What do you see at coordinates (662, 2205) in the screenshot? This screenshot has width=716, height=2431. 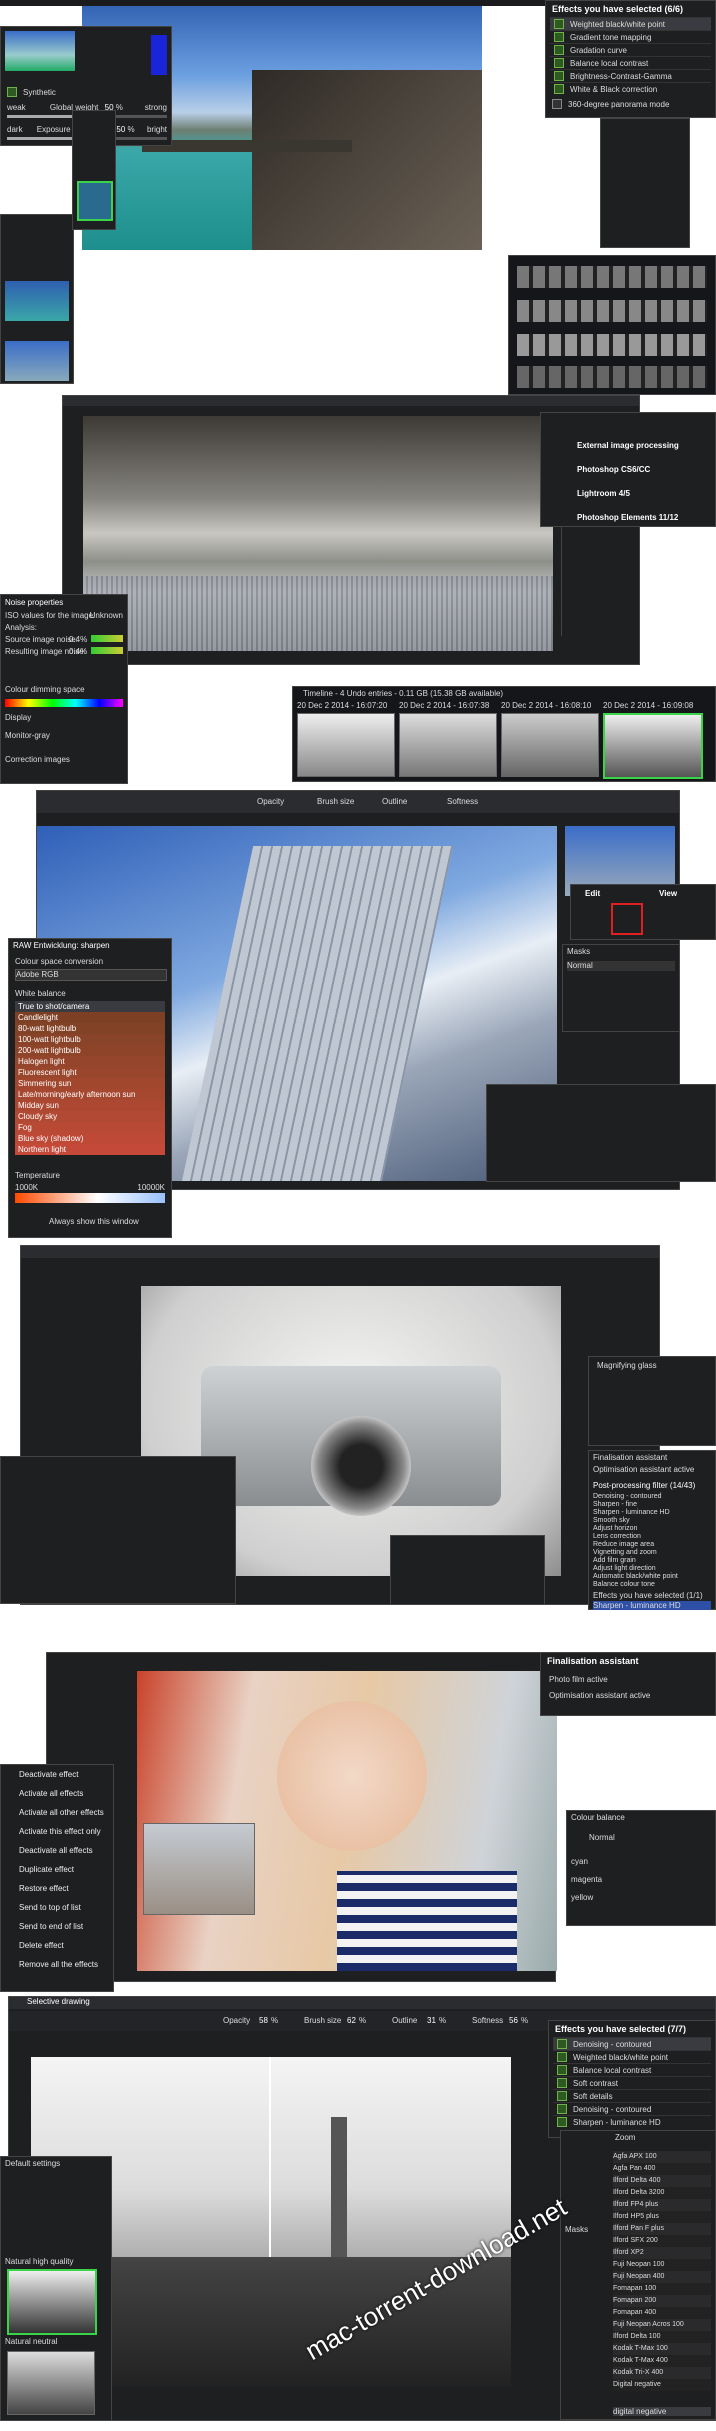 I see `film-item: Ilford FP4 plus` at bounding box center [662, 2205].